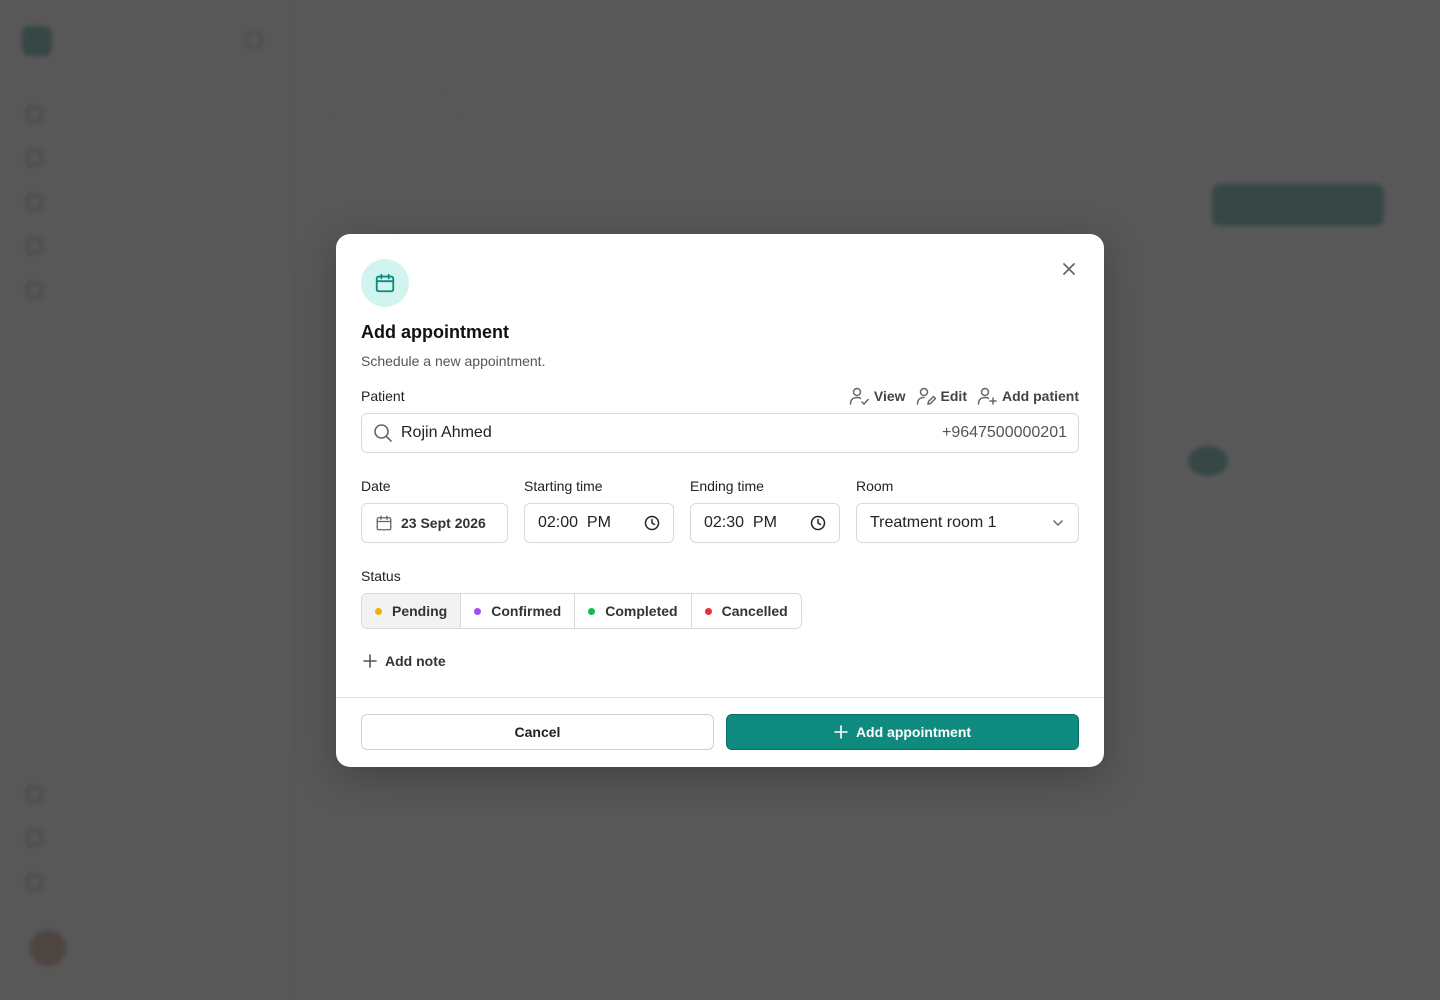 This screenshot has height=1000, width=1440. What do you see at coordinates (453, 361) in the screenshot?
I see `dialog-subtitle: Schedule a new appointment.` at bounding box center [453, 361].